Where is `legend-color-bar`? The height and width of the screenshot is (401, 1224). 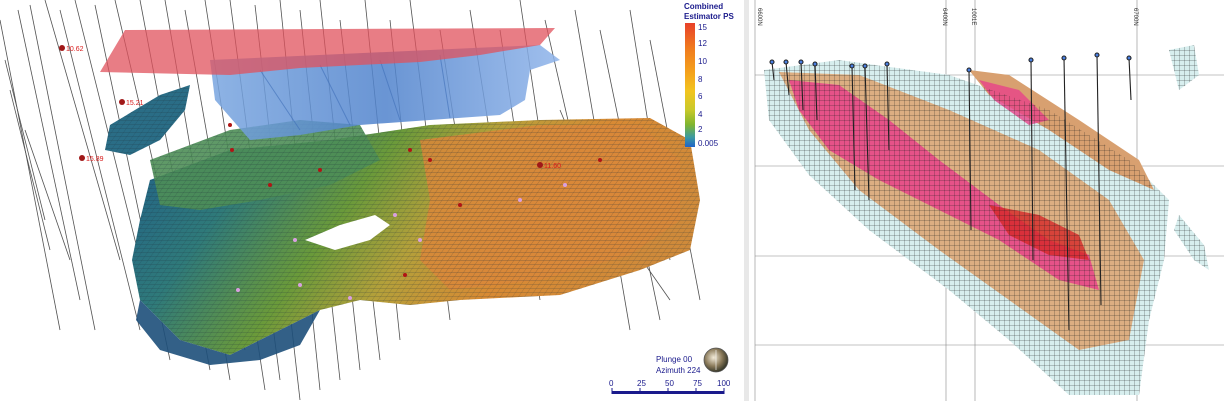 legend-color-bar is located at coordinates (690, 85).